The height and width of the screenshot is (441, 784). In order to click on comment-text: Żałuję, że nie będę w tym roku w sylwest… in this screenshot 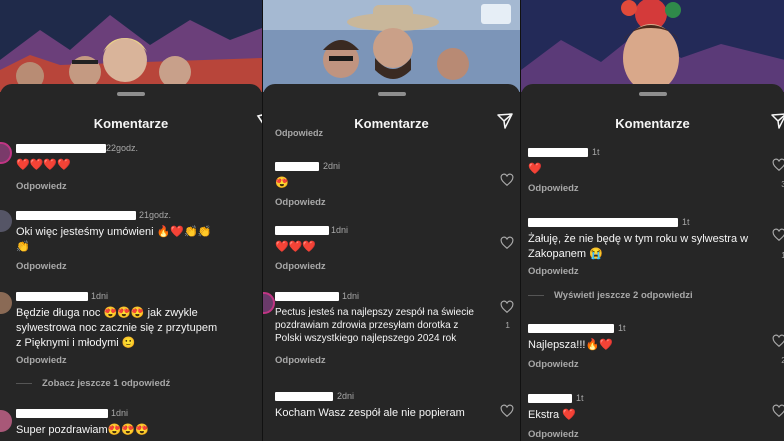, I will do `click(638, 246)`.